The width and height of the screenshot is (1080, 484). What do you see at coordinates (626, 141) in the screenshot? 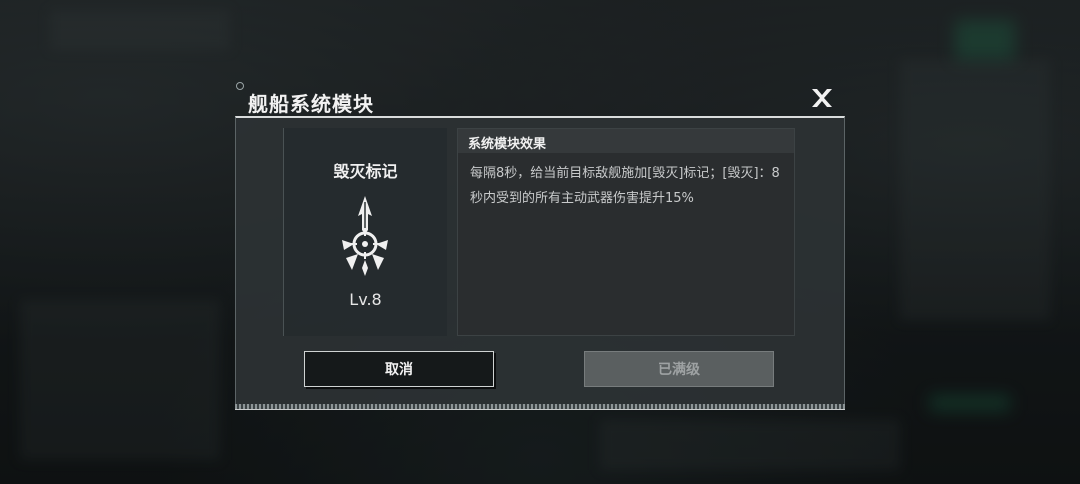
I see `effect-heading: 系统模块效果` at bounding box center [626, 141].